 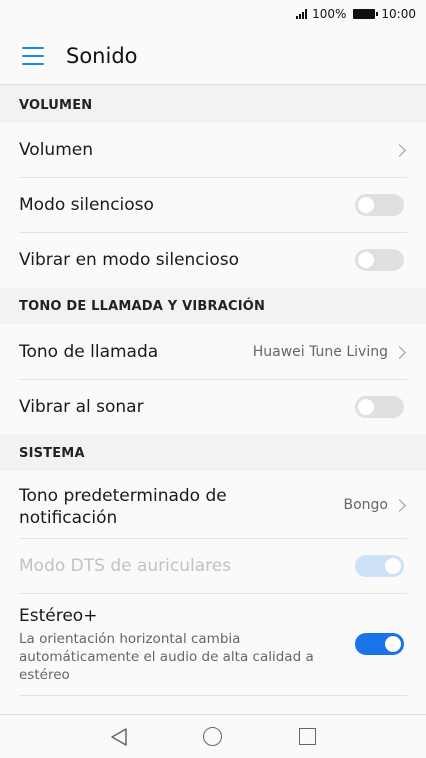 What do you see at coordinates (86, 205) in the screenshot?
I see `row-label: Modo silencioso` at bounding box center [86, 205].